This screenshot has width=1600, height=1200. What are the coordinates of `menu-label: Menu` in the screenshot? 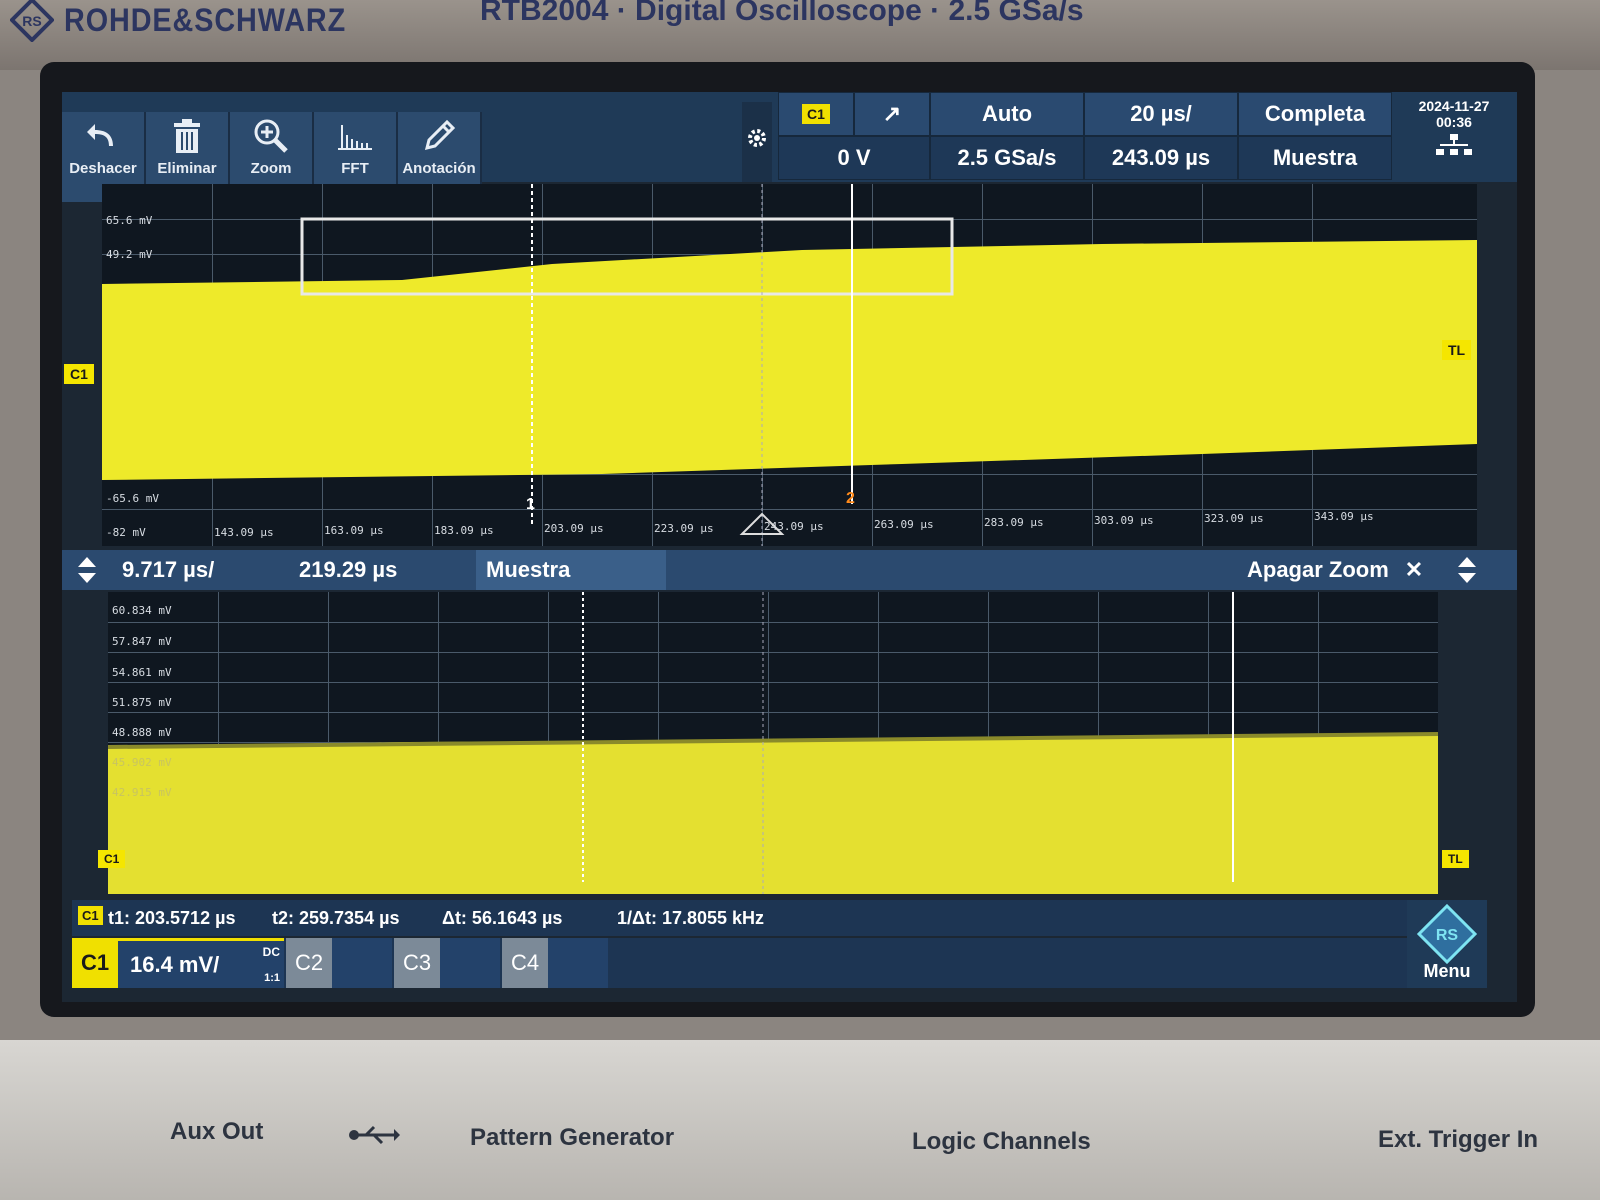 It's located at (1447, 971).